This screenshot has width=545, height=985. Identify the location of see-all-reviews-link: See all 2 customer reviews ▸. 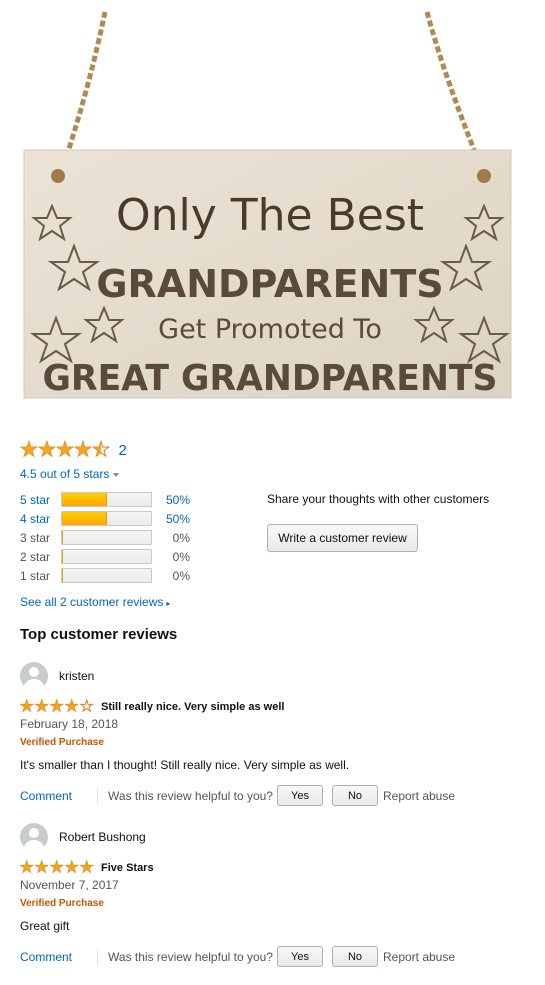
(95, 602).